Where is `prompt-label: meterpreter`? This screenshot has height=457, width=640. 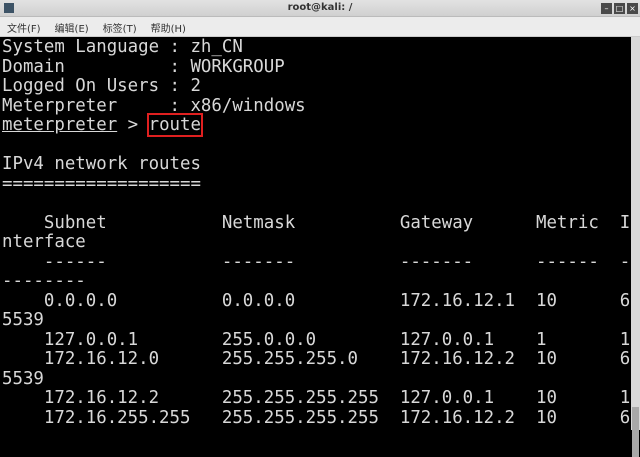
prompt-label: meterpreter is located at coordinates (60, 125).